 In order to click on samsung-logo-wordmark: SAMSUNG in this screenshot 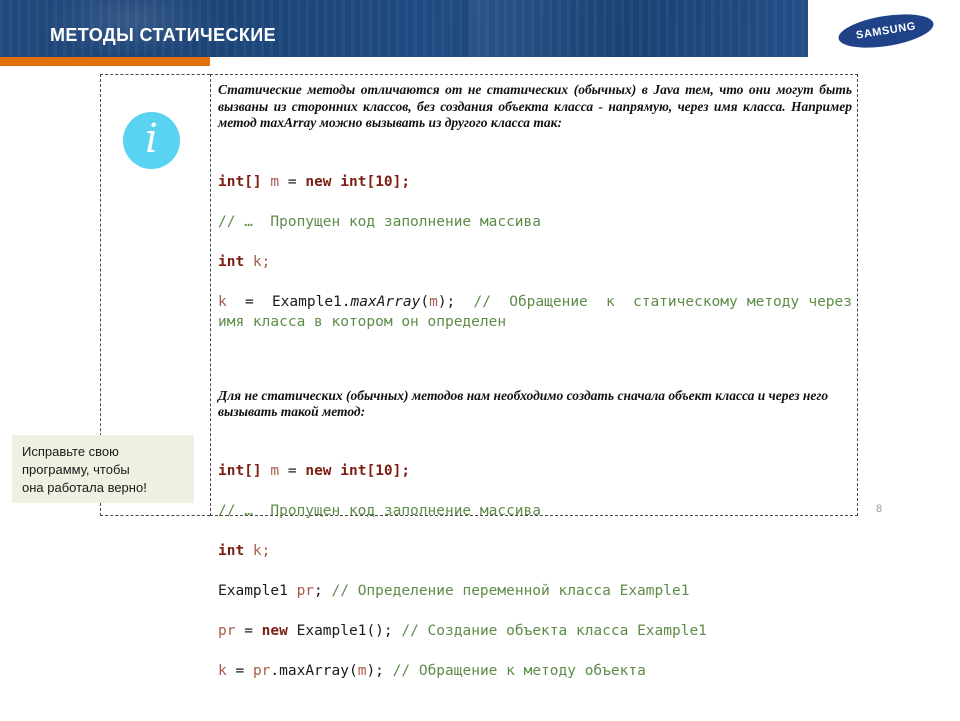, I will do `click(886, 31)`.